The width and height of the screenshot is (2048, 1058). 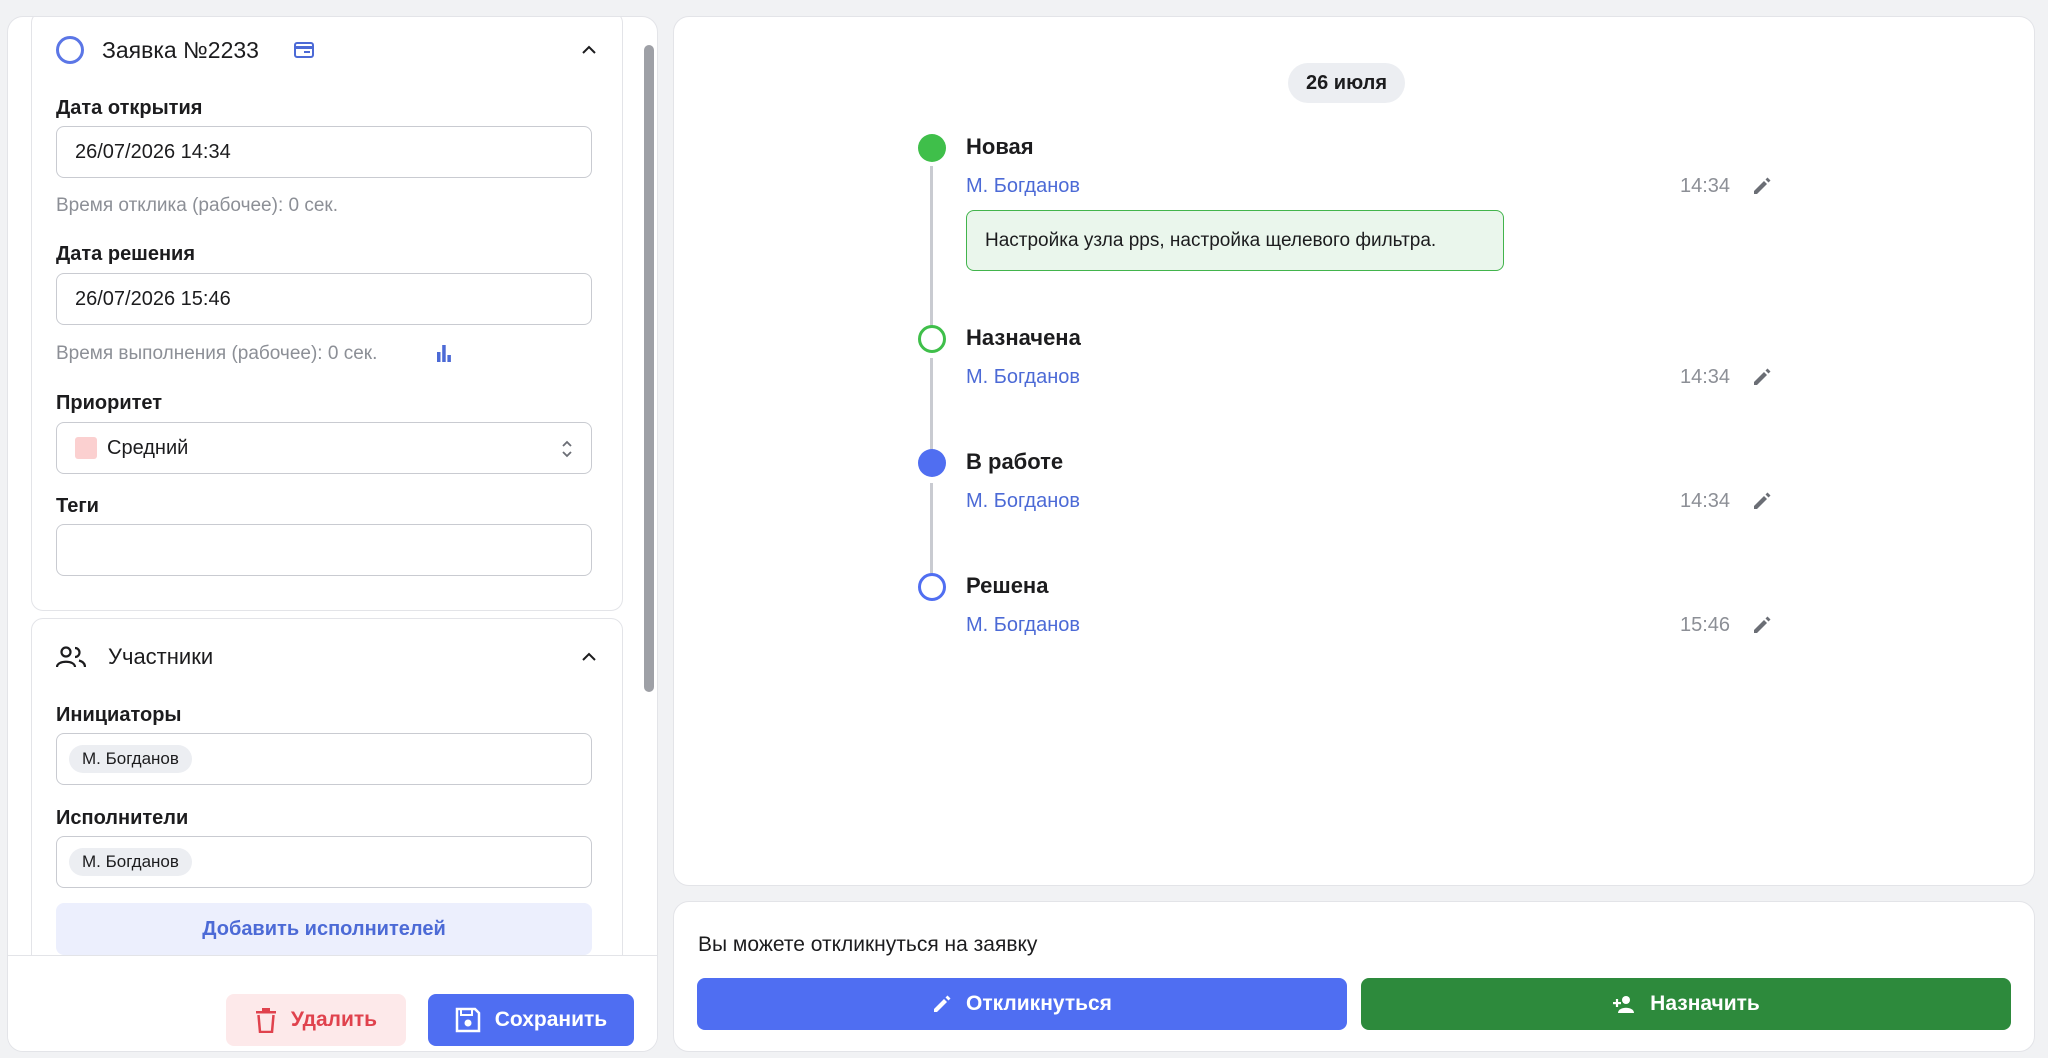 What do you see at coordinates (1007, 585) in the screenshot?
I see `event-status: Решена` at bounding box center [1007, 585].